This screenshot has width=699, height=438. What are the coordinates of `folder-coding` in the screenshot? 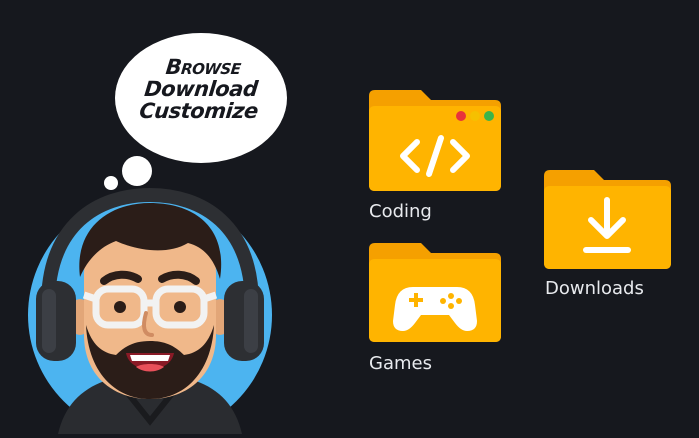 It's located at (435, 140).